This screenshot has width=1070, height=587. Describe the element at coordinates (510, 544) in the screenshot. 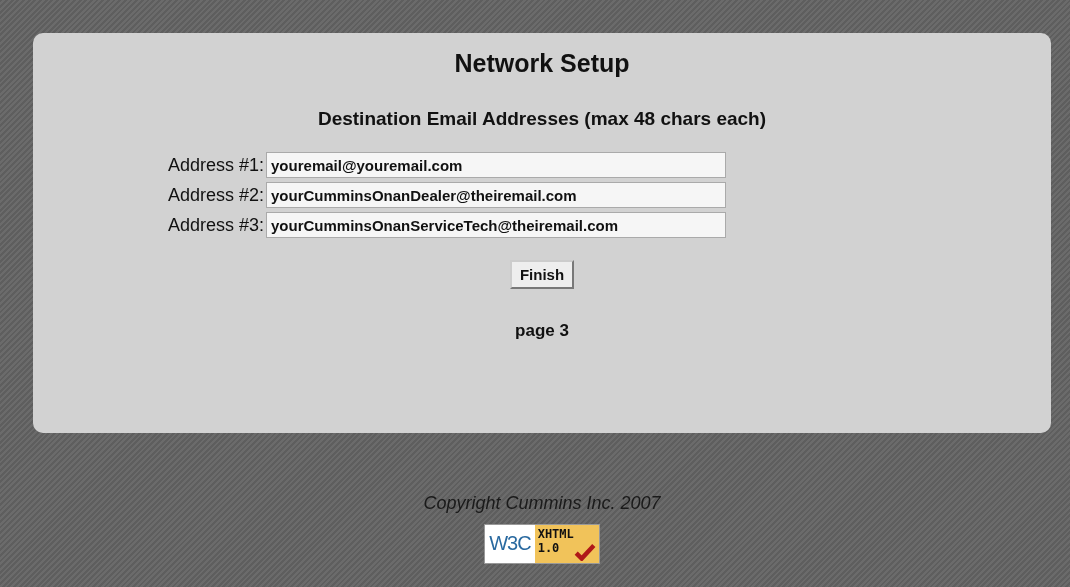

I see `badge-label: W3C` at that location.